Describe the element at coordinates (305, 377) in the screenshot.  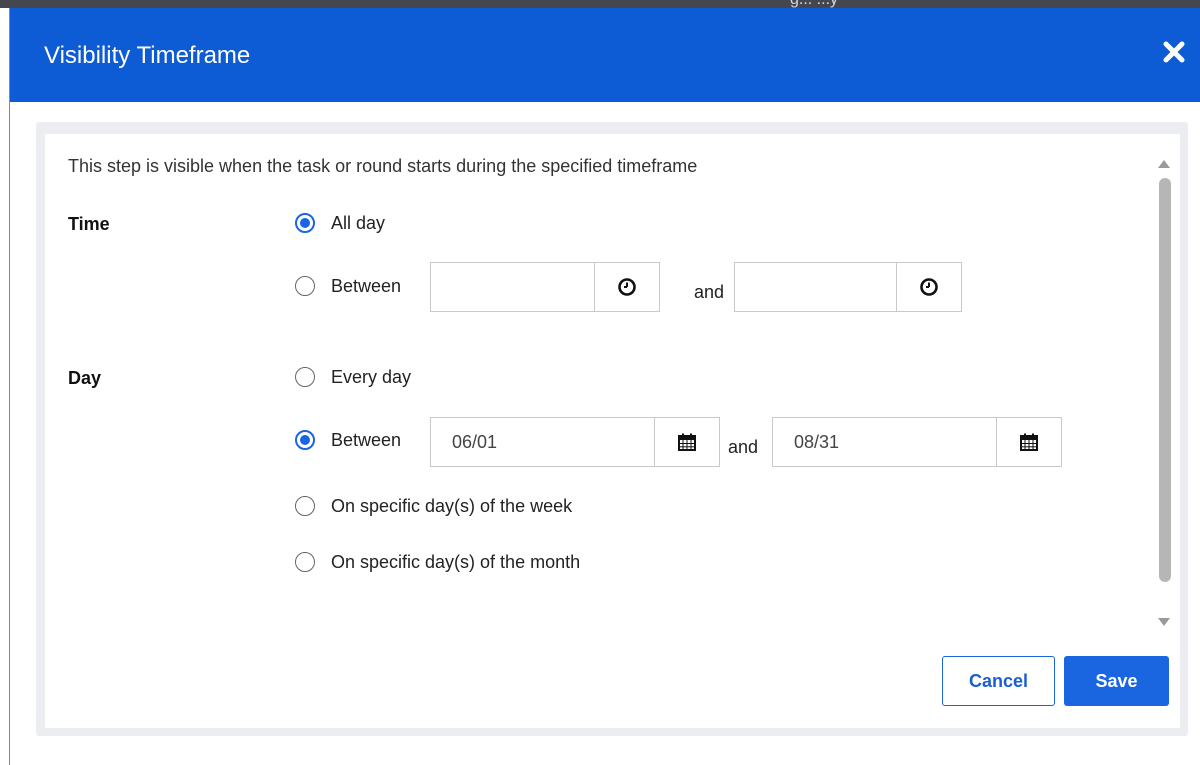
I see `day-every-day-radio` at that location.